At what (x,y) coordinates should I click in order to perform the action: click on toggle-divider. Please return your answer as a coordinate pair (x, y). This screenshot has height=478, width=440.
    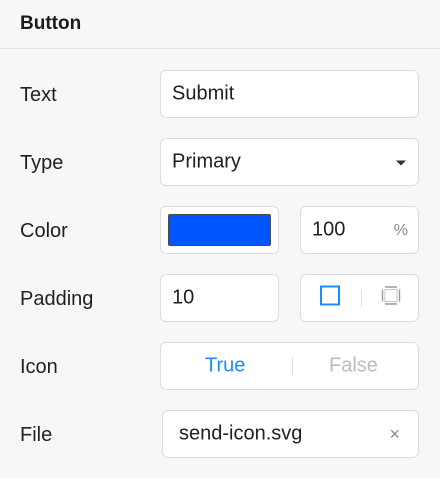
    Looking at the image, I should click on (292, 366).